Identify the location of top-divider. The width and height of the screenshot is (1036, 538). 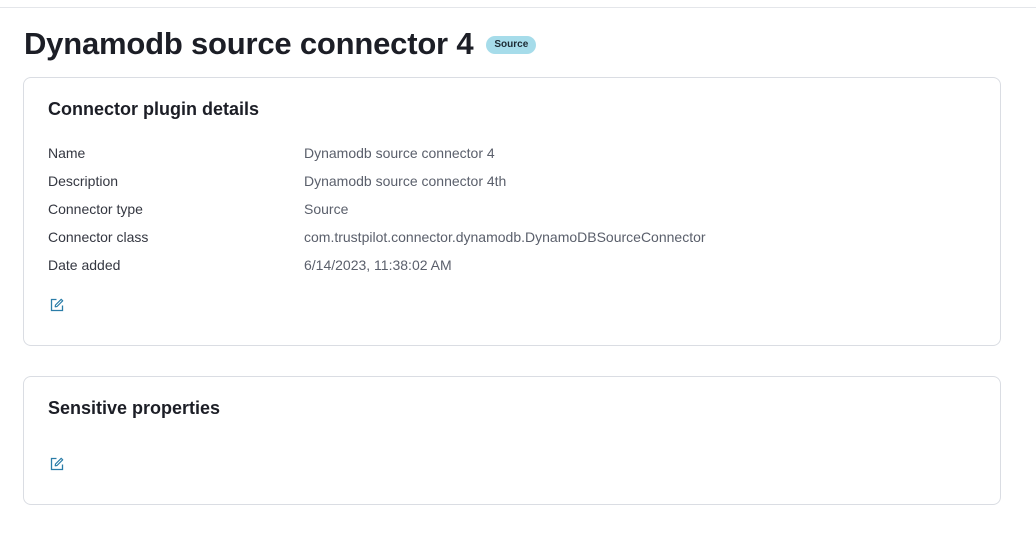
(518, 7).